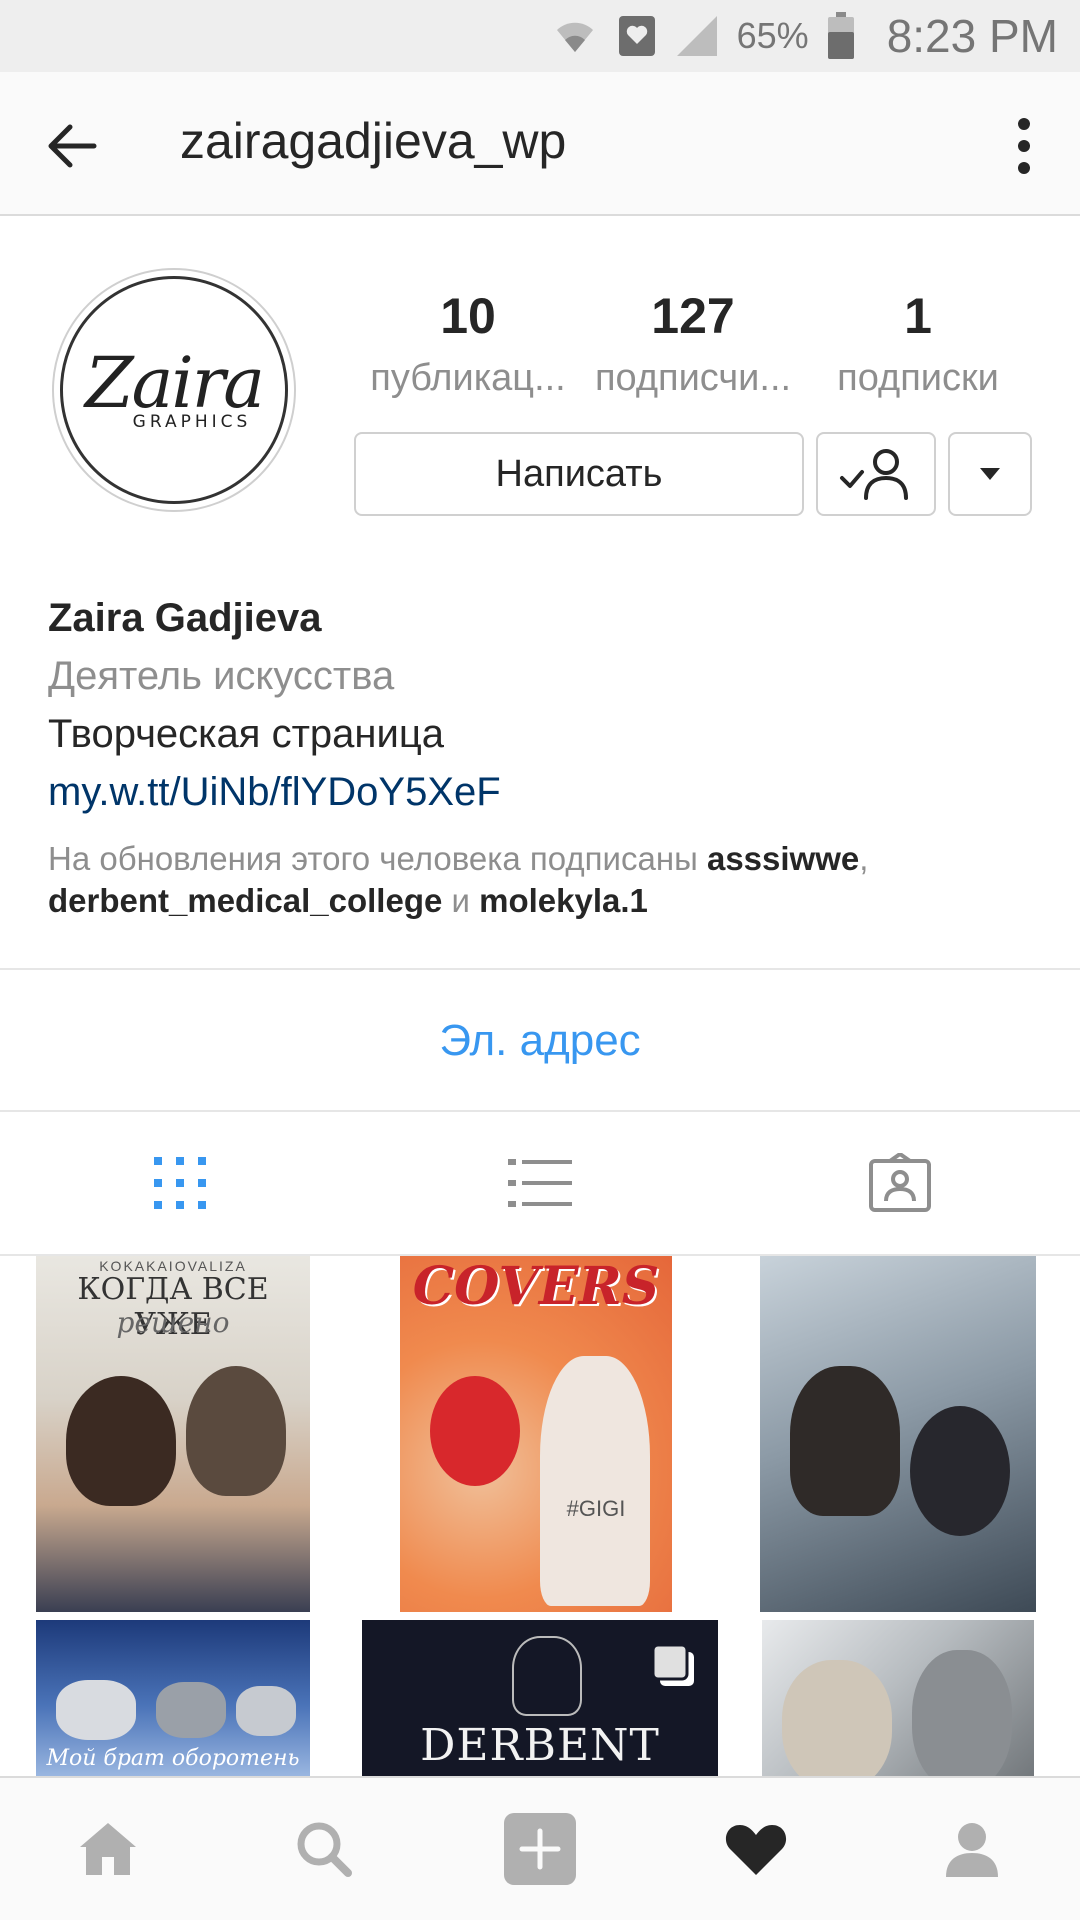 The height and width of the screenshot is (1920, 1080). I want to click on nav-new-post, so click(540, 1849).